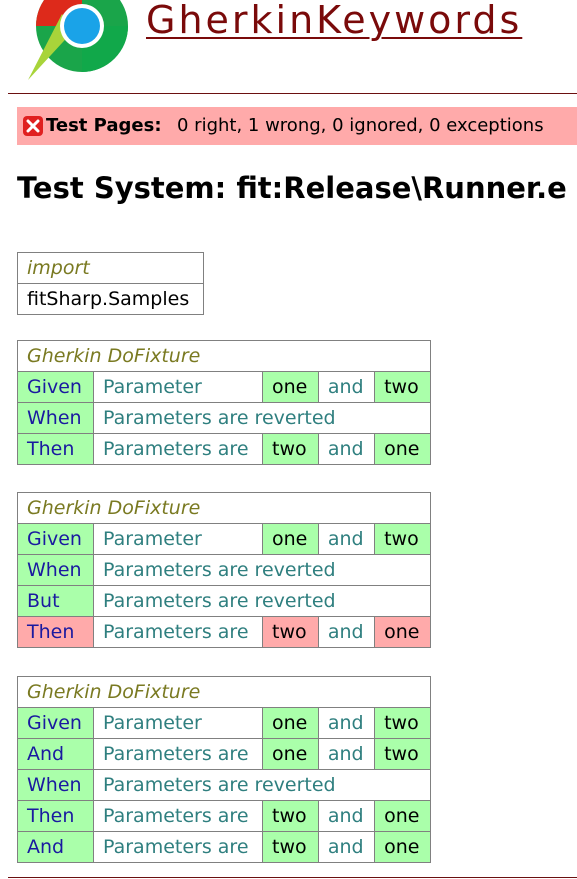  What do you see at coordinates (110, 299) in the screenshot?
I see `import-namespace: fitSharp.Samples` at bounding box center [110, 299].